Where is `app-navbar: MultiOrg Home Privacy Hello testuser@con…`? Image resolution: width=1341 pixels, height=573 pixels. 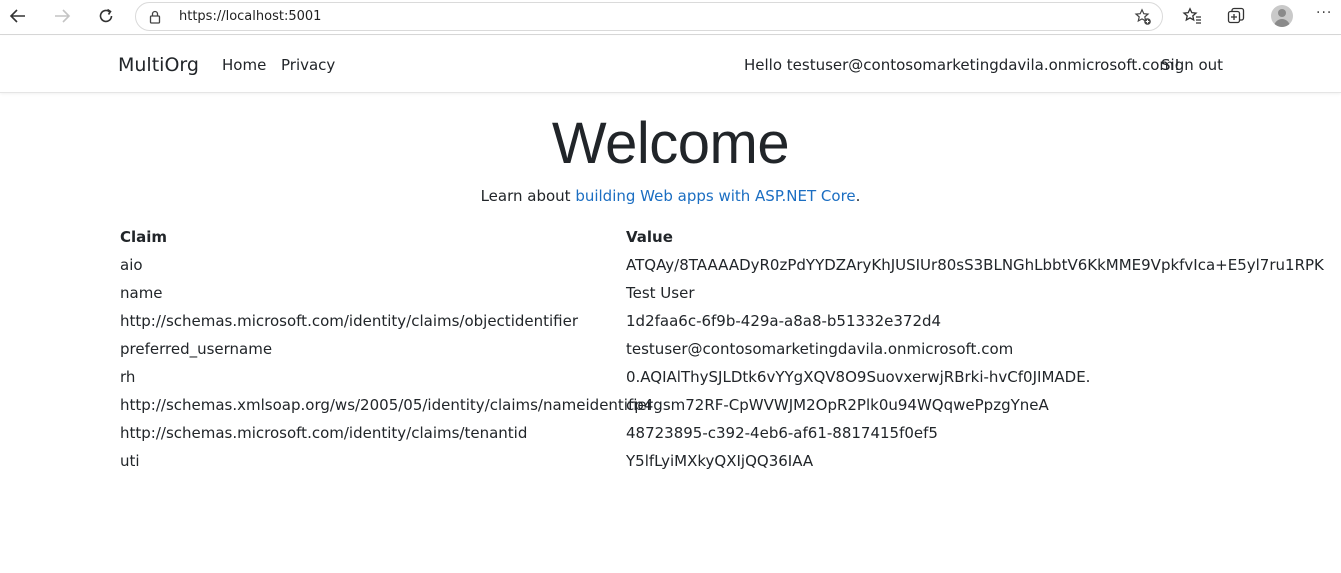 app-navbar: MultiOrg Home Privacy Hello testuser@con… is located at coordinates (670, 64).